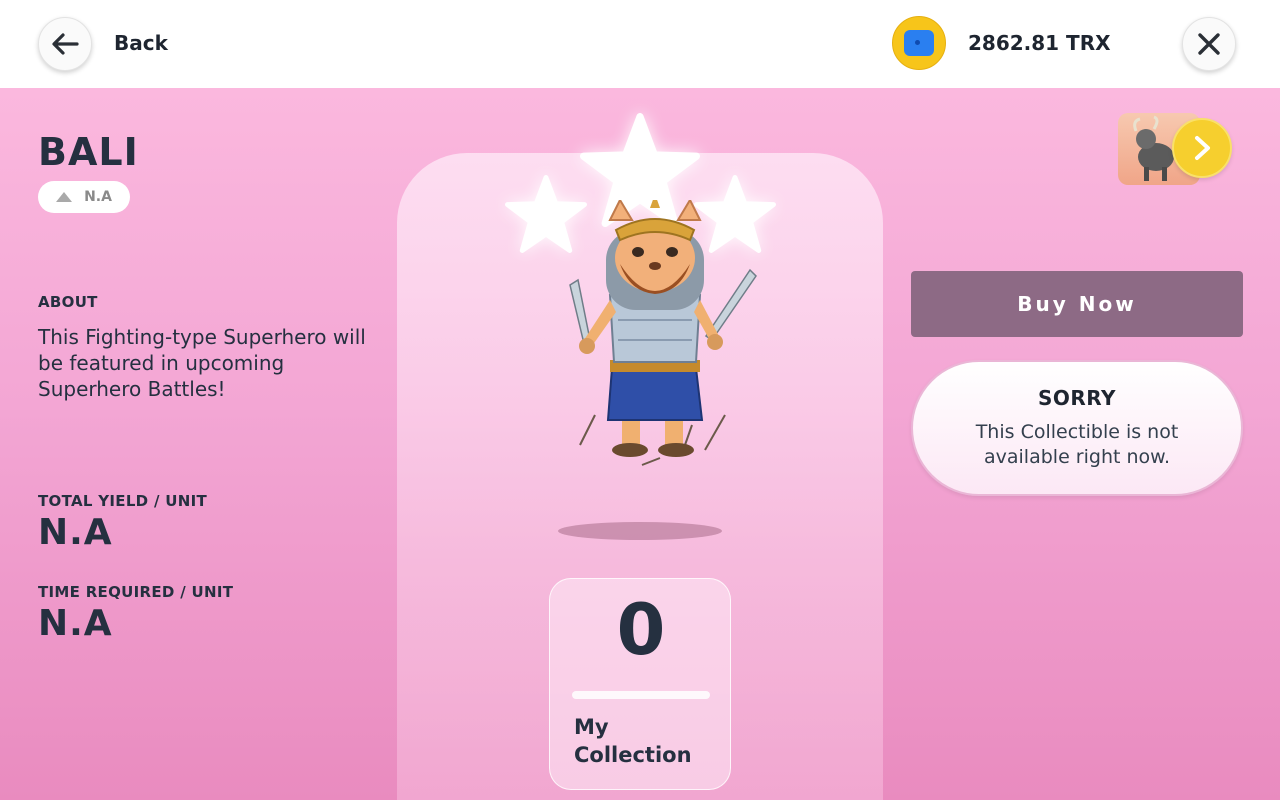 This screenshot has width=1280, height=800. Describe the element at coordinates (663, 333) in the screenshot. I see `hero-character-illustration` at that location.